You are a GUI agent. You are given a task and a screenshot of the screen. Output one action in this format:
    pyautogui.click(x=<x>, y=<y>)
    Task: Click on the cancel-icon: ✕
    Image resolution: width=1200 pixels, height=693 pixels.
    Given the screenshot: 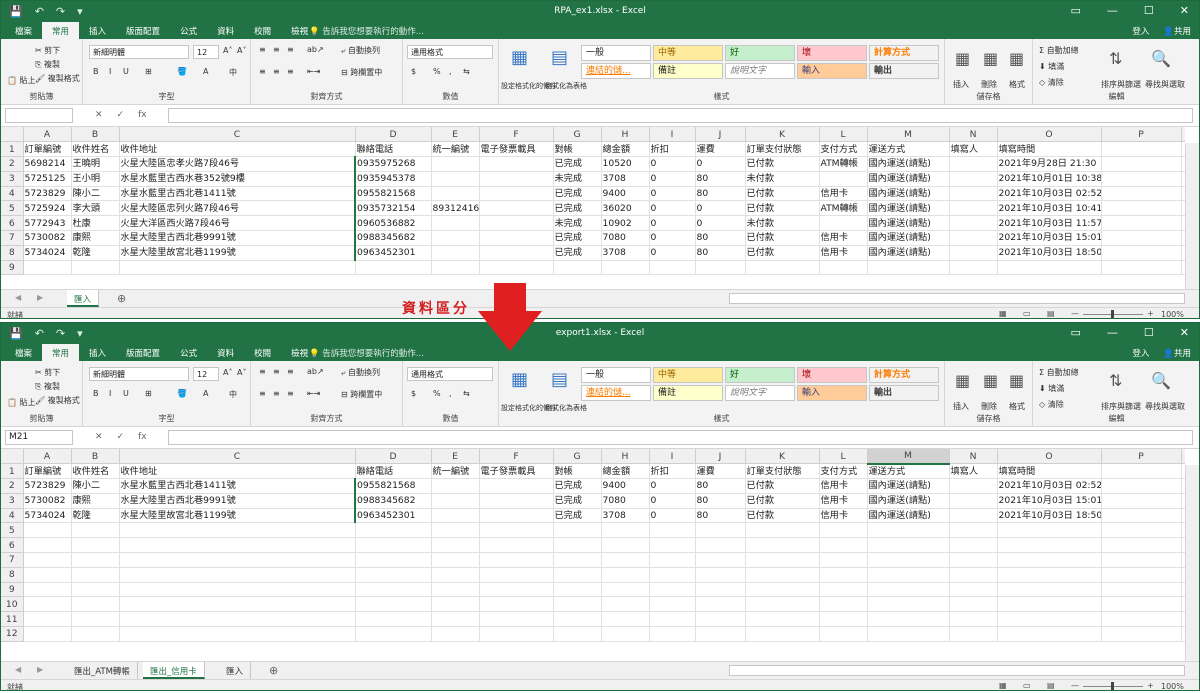 What is the action you would take?
    pyautogui.click(x=99, y=437)
    